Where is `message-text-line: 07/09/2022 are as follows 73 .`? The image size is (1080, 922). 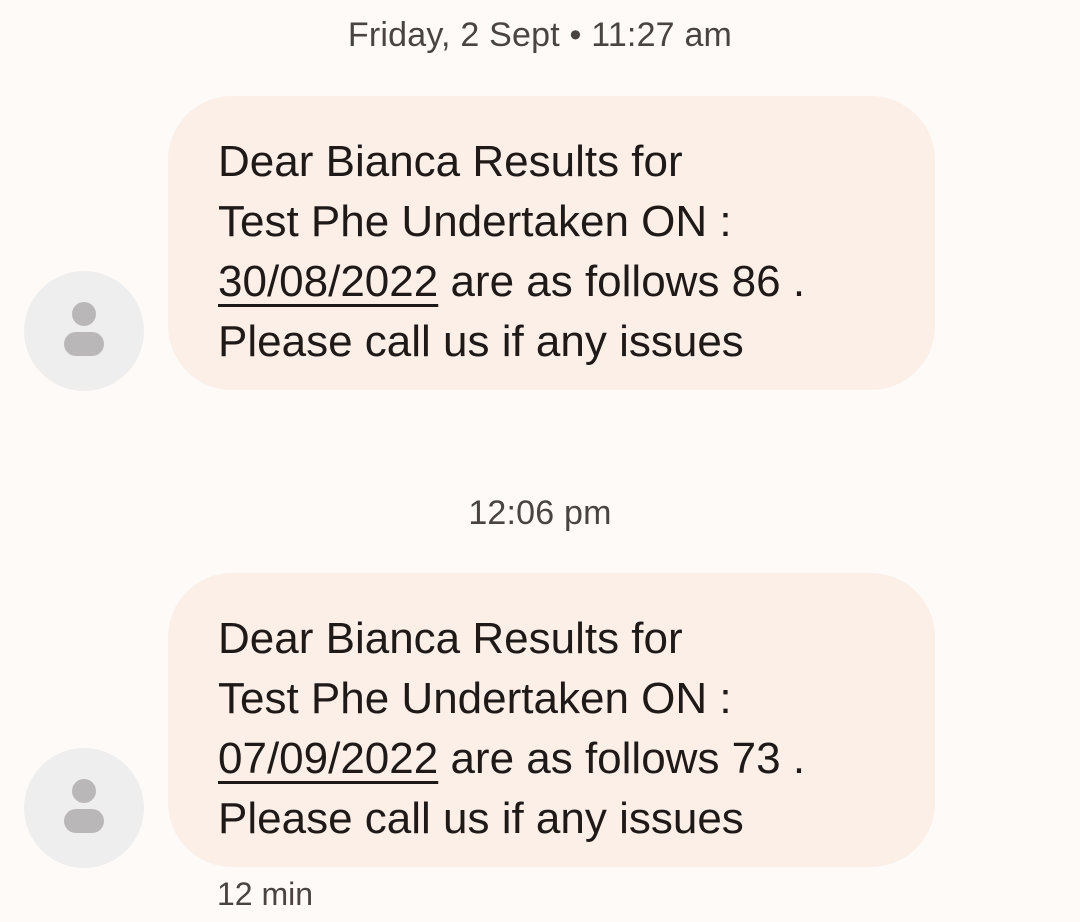 message-text-line: 07/09/2022 are as follows 73 . is located at coordinates (566, 759).